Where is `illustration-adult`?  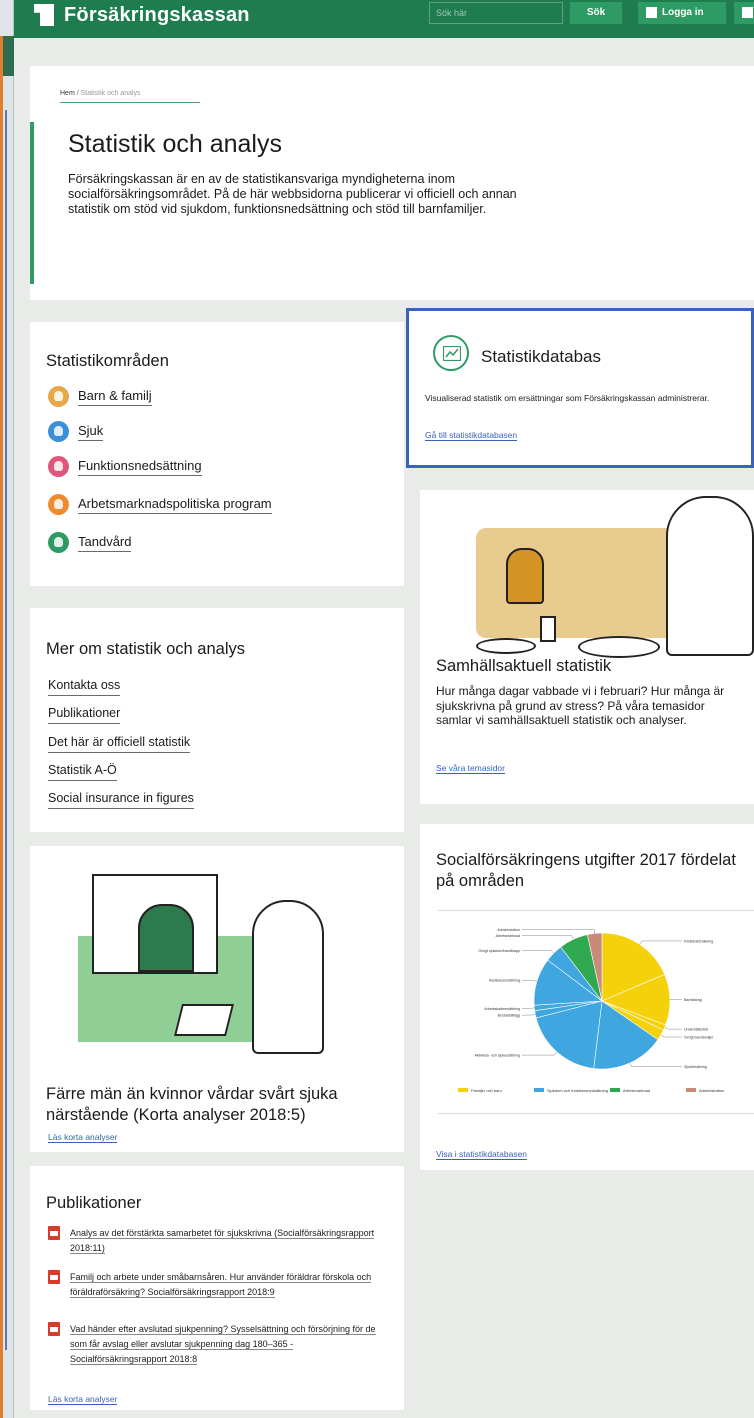
illustration-adult is located at coordinates (710, 576).